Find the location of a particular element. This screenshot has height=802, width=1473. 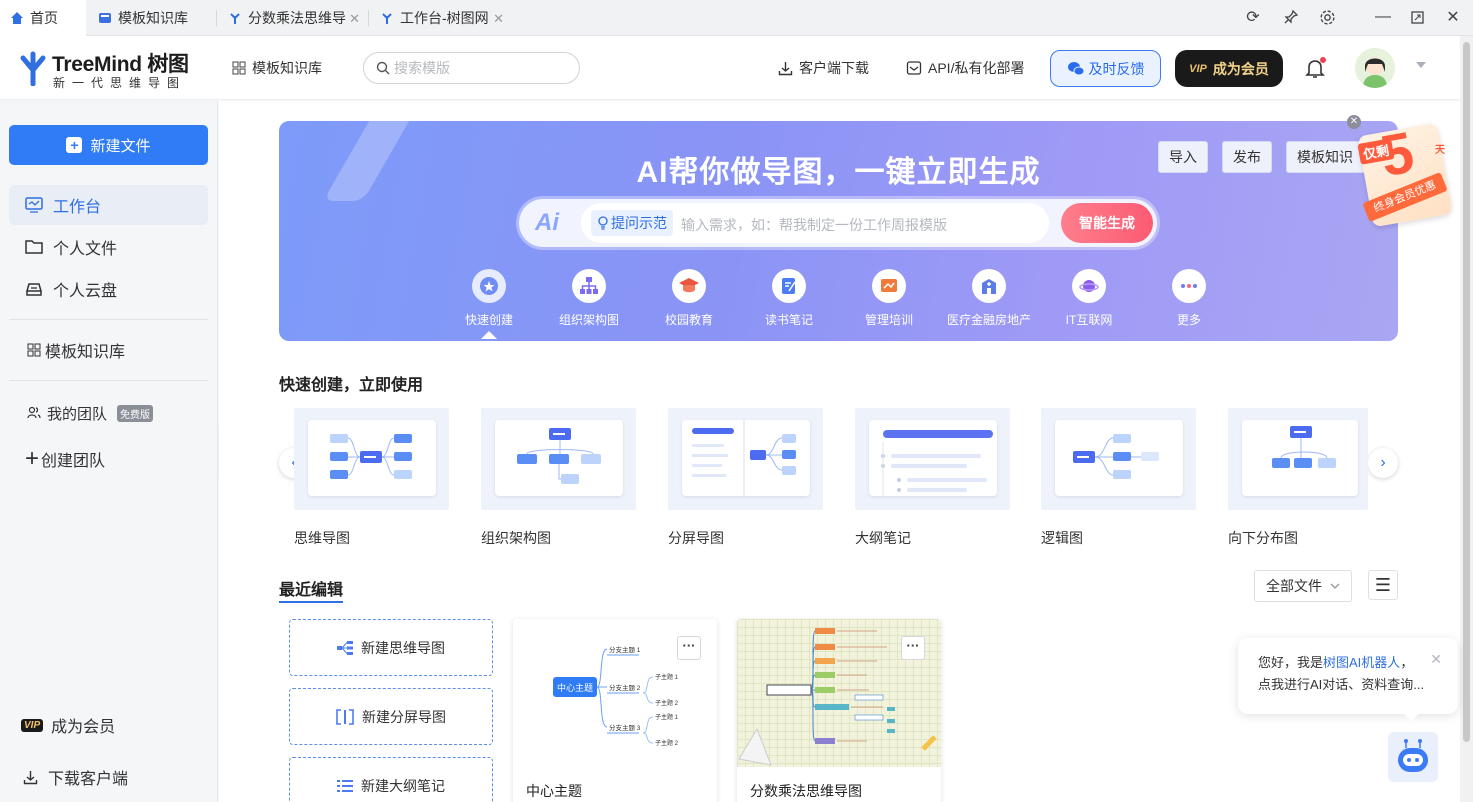

import-label: 导入 is located at coordinates (1183, 157).